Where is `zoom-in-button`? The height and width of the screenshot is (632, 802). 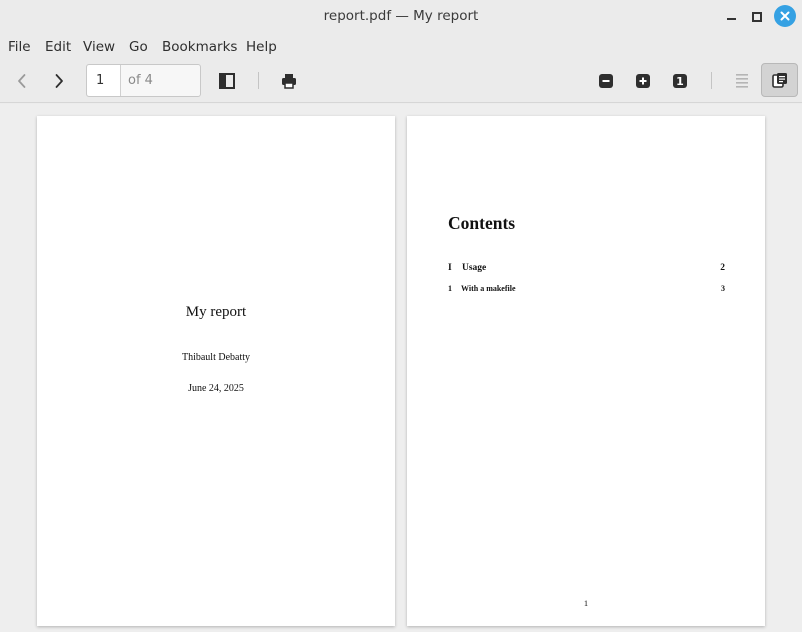 zoom-in-button is located at coordinates (643, 81).